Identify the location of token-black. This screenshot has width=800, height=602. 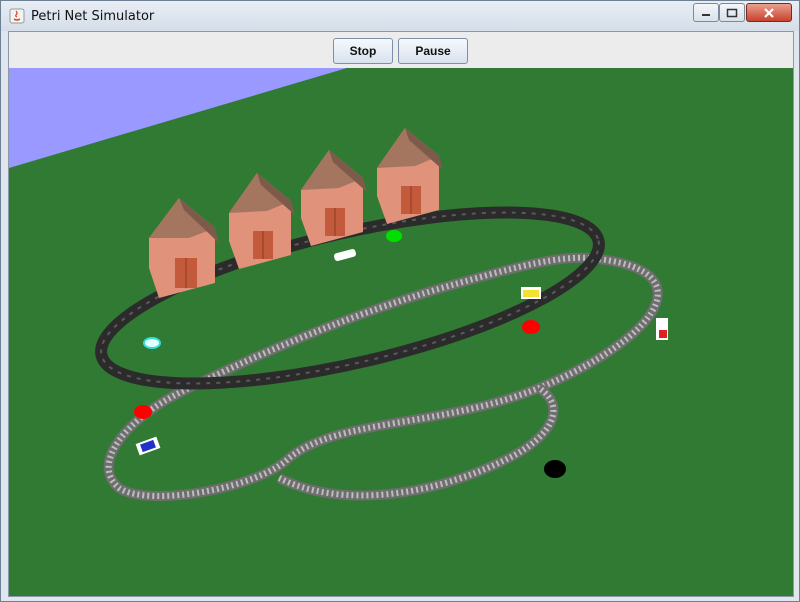
(555, 469).